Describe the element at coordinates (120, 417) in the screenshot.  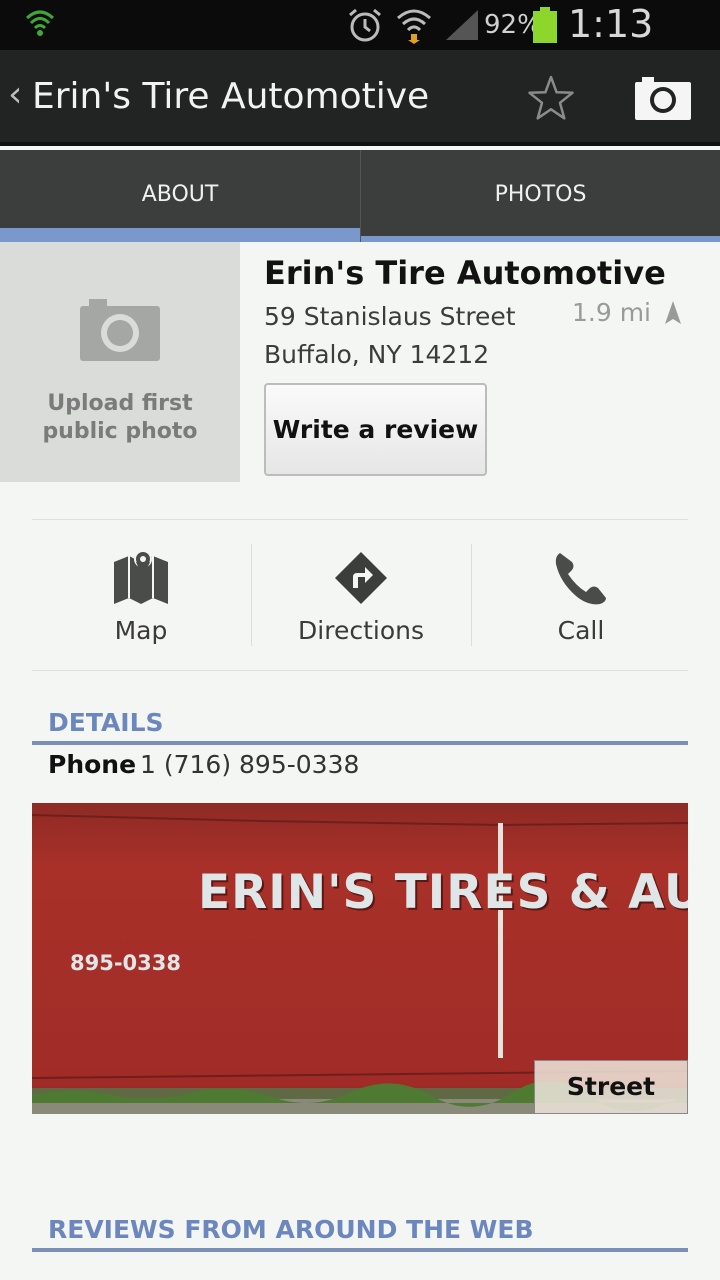
I see `upload-photo-label: Upload first public photo` at that location.